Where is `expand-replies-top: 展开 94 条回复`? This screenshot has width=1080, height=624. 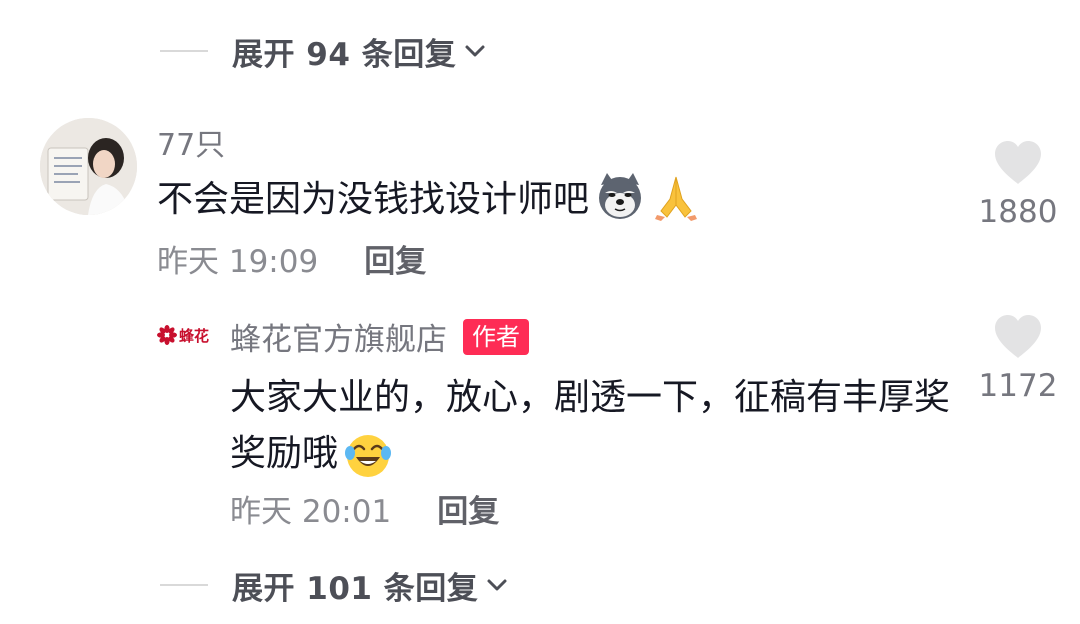 expand-replies-top: 展开 94 条回复 is located at coordinates (324, 51).